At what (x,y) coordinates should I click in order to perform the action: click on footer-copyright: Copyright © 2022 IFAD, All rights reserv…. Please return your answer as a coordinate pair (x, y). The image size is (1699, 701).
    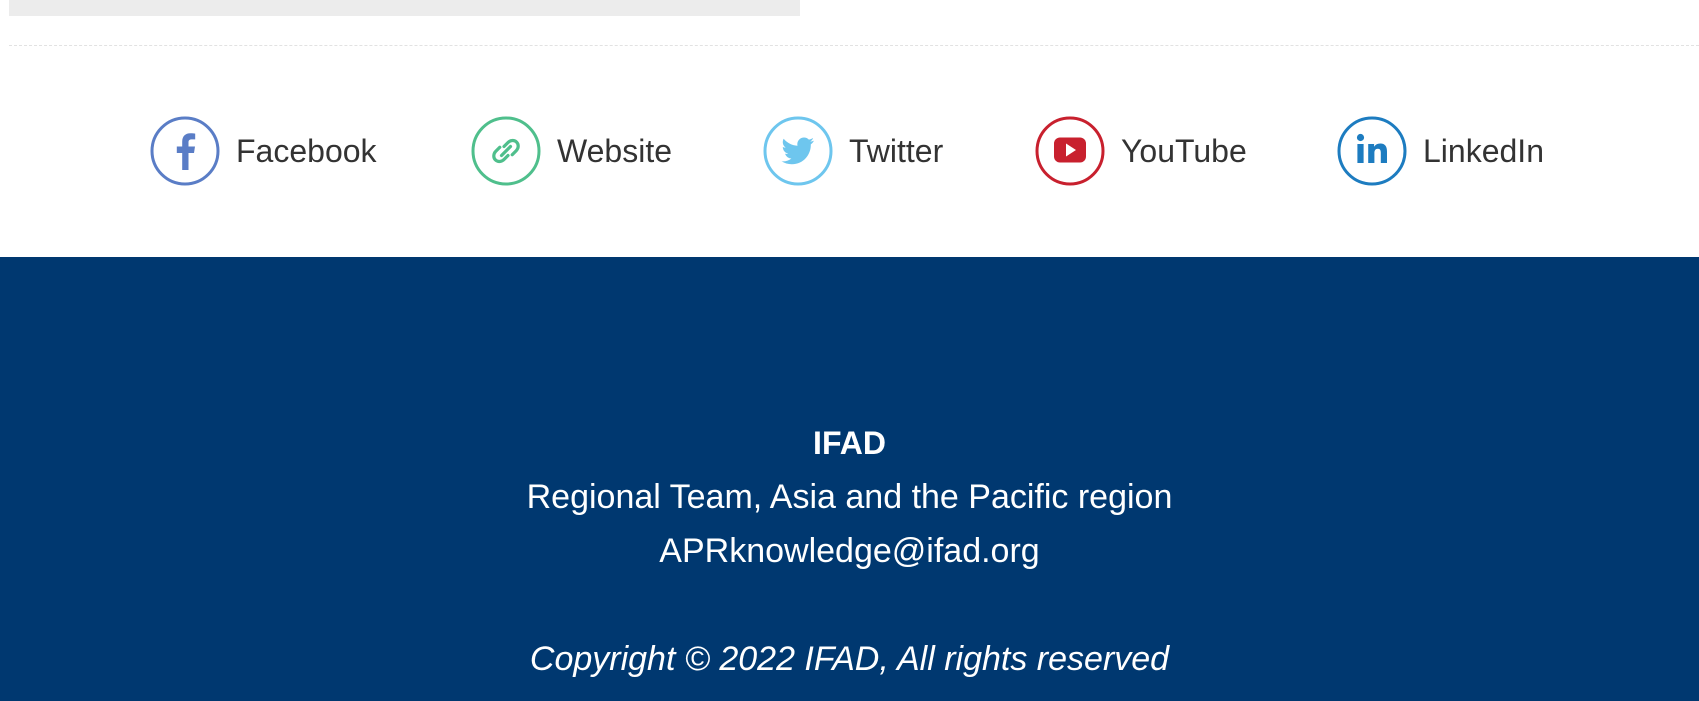
    Looking at the image, I should click on (849, 659).